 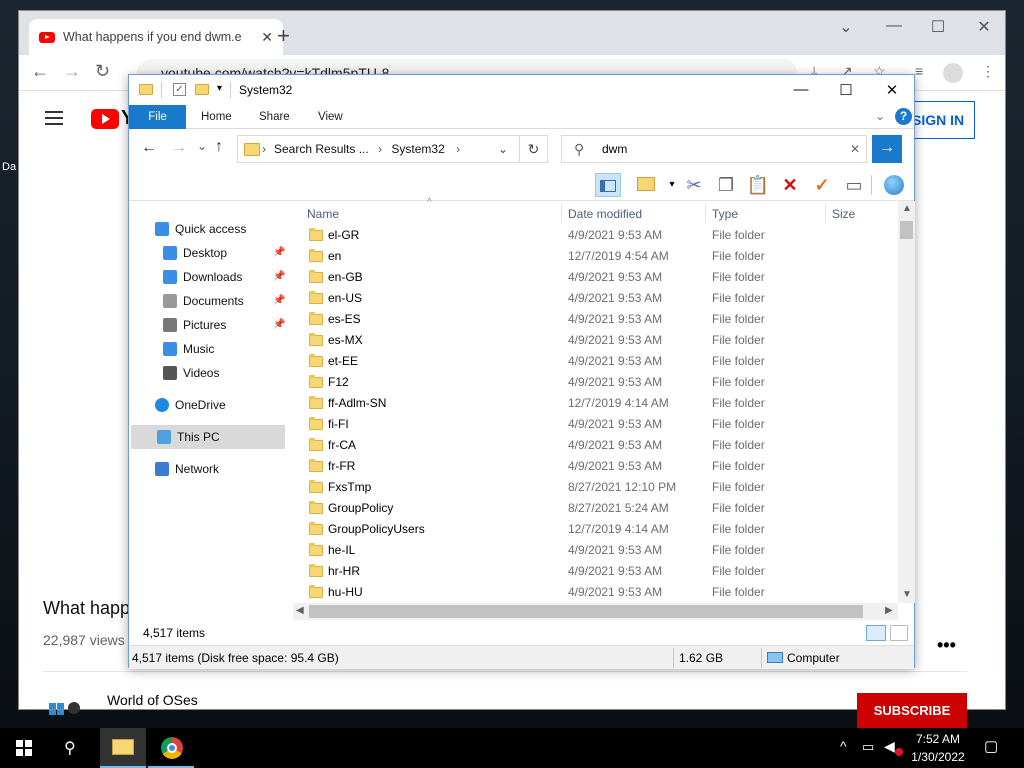 I want to click on column-size: Size, so click(x=843, y=214).